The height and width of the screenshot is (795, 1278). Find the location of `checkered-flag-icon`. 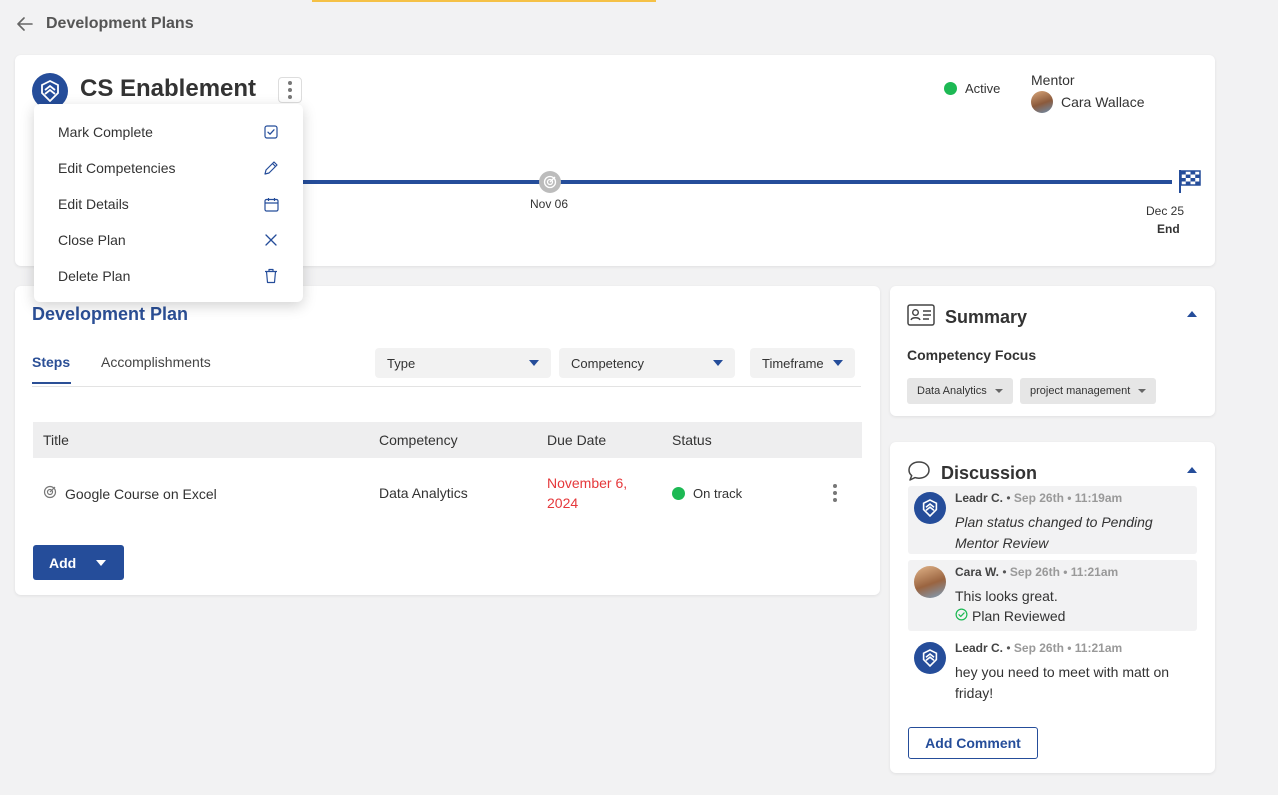

checkered-flag-icon is located at coordinates (1190, 183).